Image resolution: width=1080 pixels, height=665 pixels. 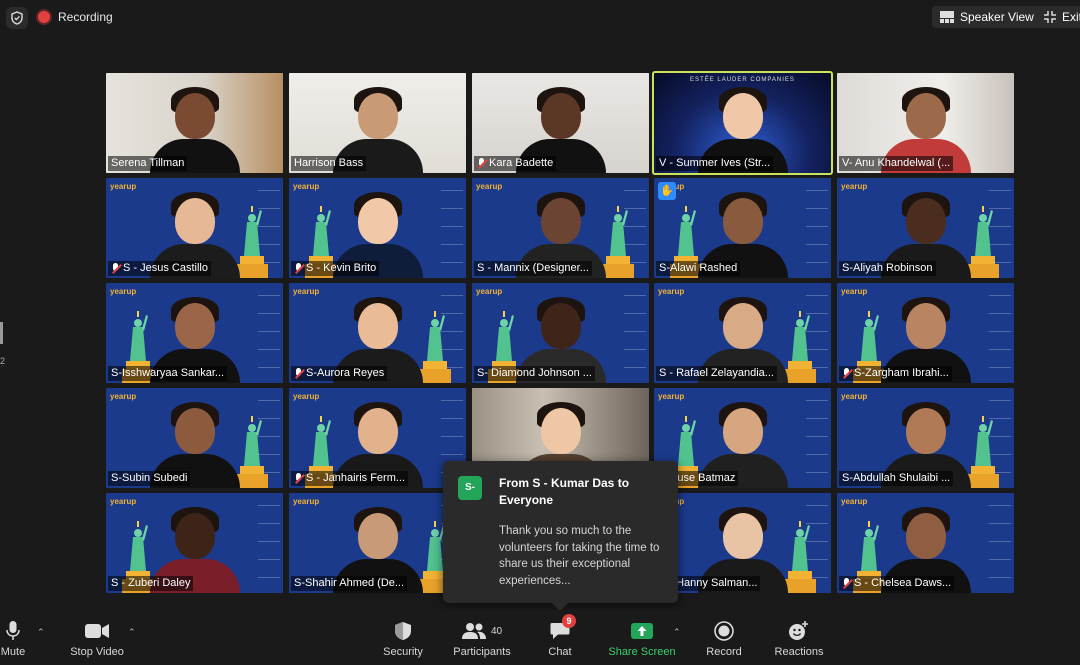 What do you see at coordinates (3, 361) in the screenshot?
I see `side-page-number: 2` at bounding box center [3, 361].